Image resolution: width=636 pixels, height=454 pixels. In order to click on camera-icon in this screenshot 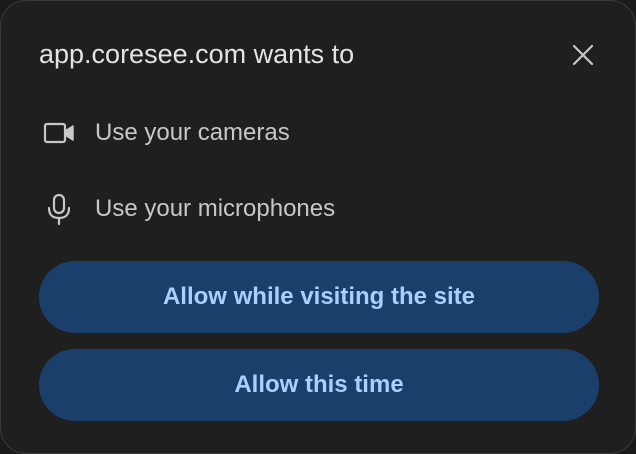, I will do `click(60, 133)`.